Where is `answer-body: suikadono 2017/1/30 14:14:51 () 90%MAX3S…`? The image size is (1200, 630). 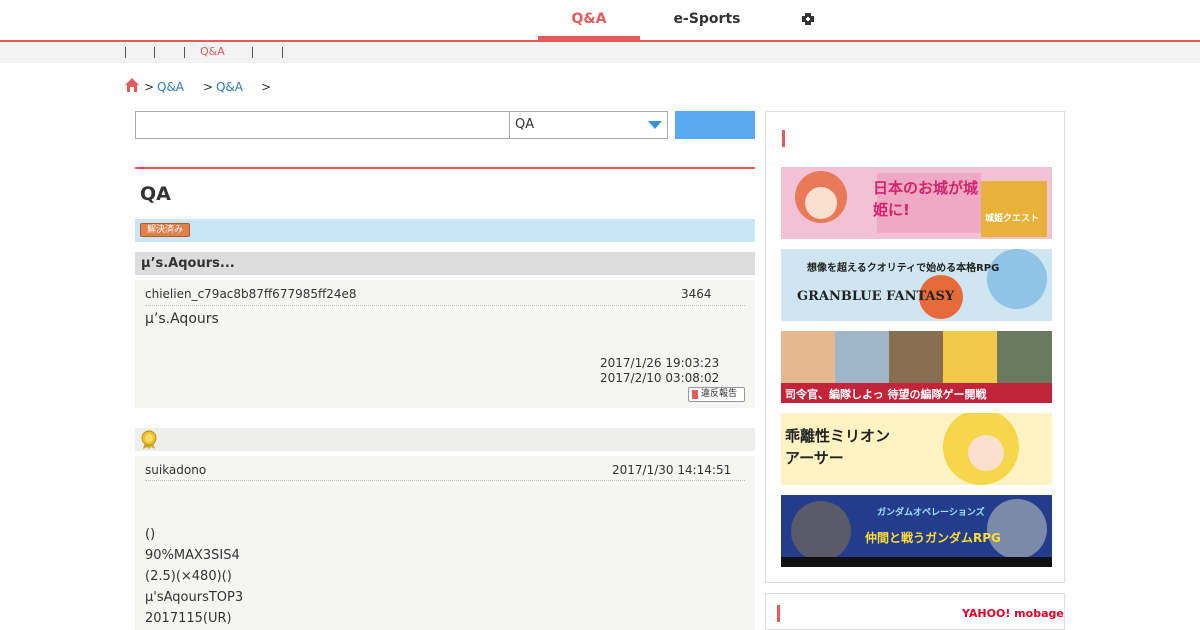 answer-body: suikadono 2017/1/30 14:14:51 () 90%MAX3S… is located at coordinates (445, 543).